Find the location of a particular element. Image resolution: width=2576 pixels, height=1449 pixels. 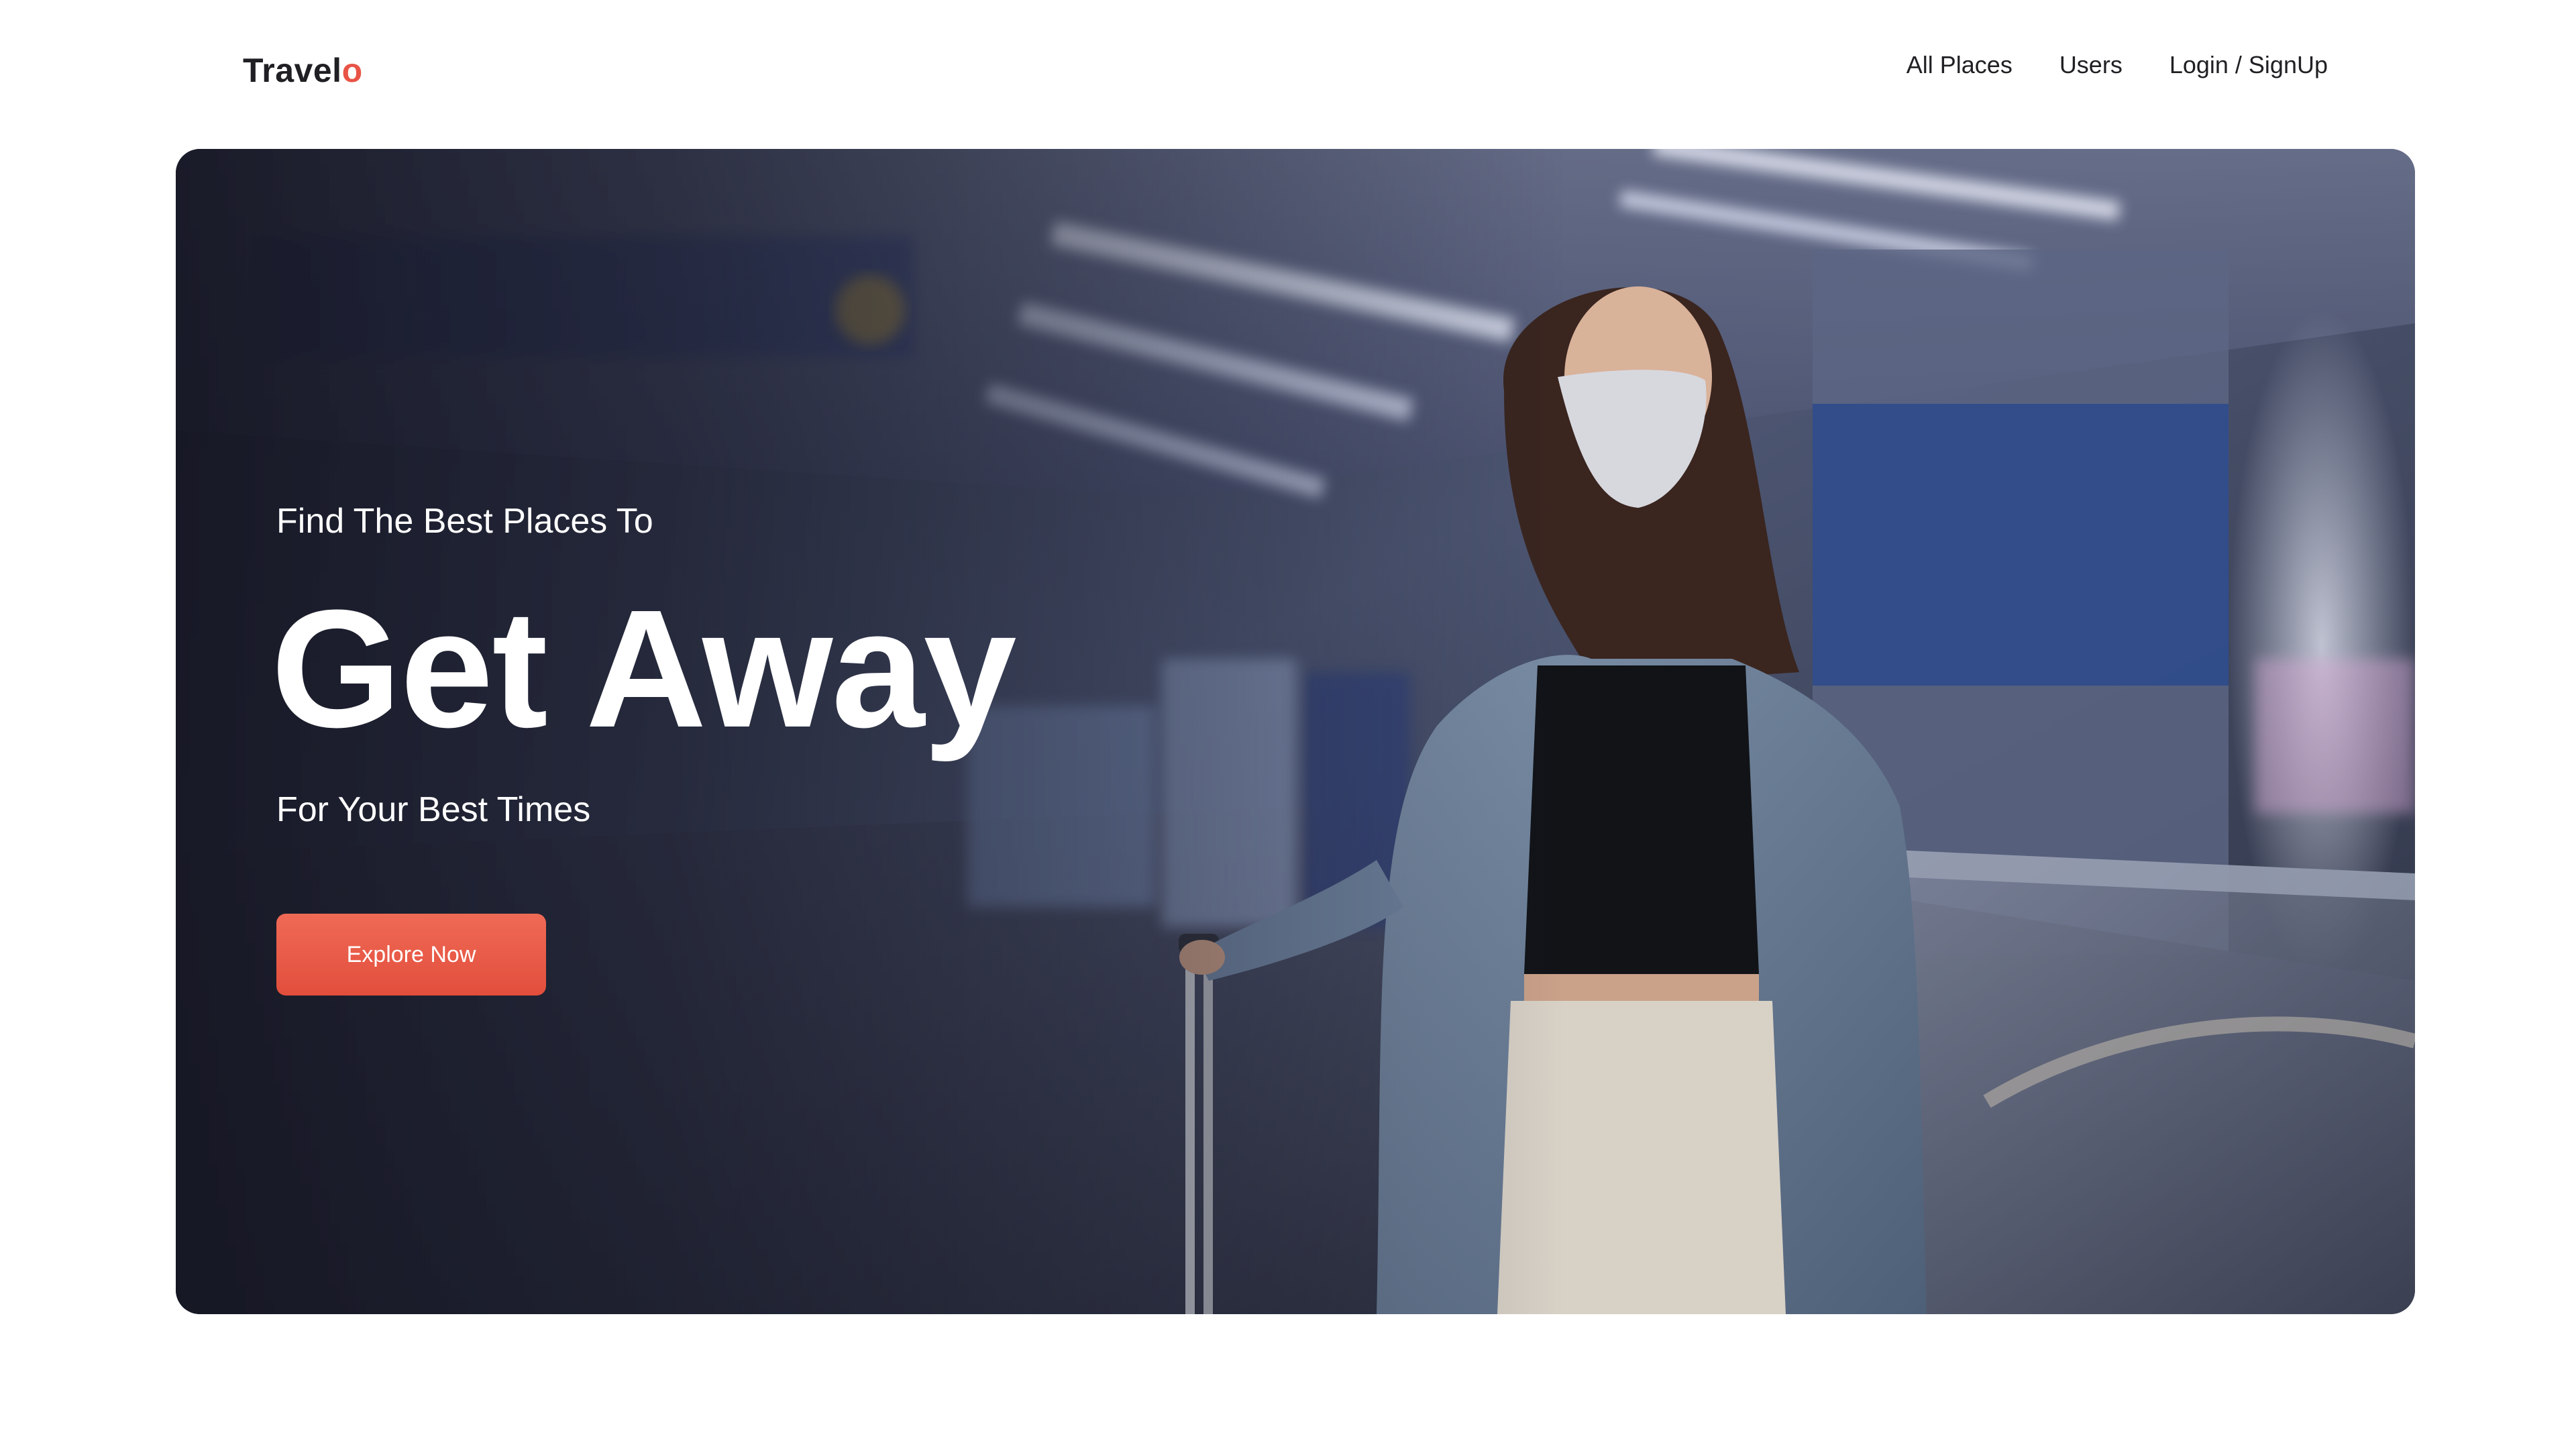

nav-link-all-places: All Places is located at coordinates (1959, 65).